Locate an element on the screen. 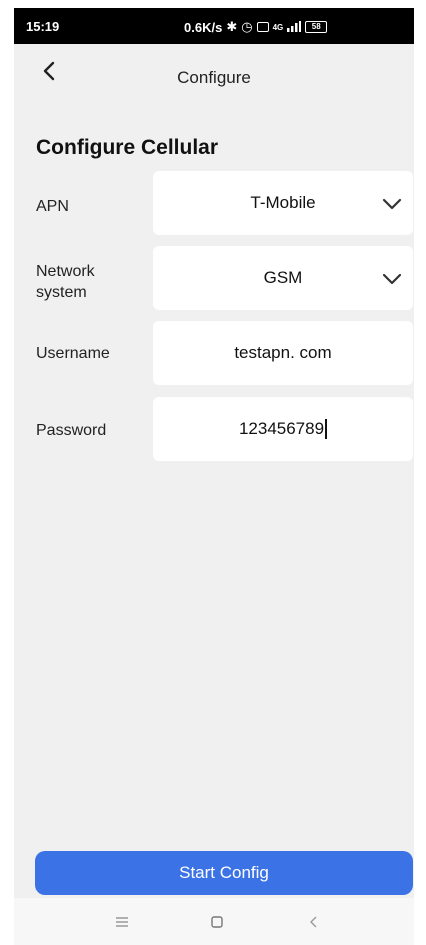 Image resolution: width=426 pixels, height=945 pixels. network-system-value: GSM is located at coordinates (283, 277).